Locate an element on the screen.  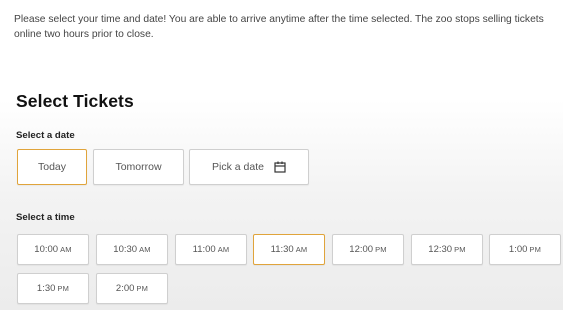
time-slot: 2:00 PM is located at coordinates (132, 288).